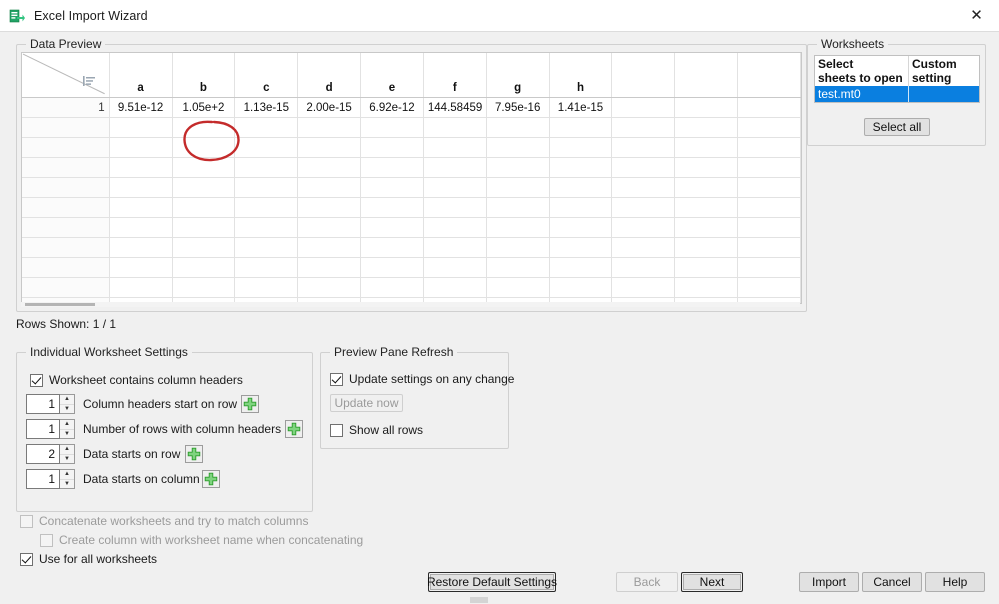 The height and width of the screenshot is (604, 999). What do you see at coordinates (829, 582) in the screenshot?
I see `import-button: Import` at bounding box center [829, 582].